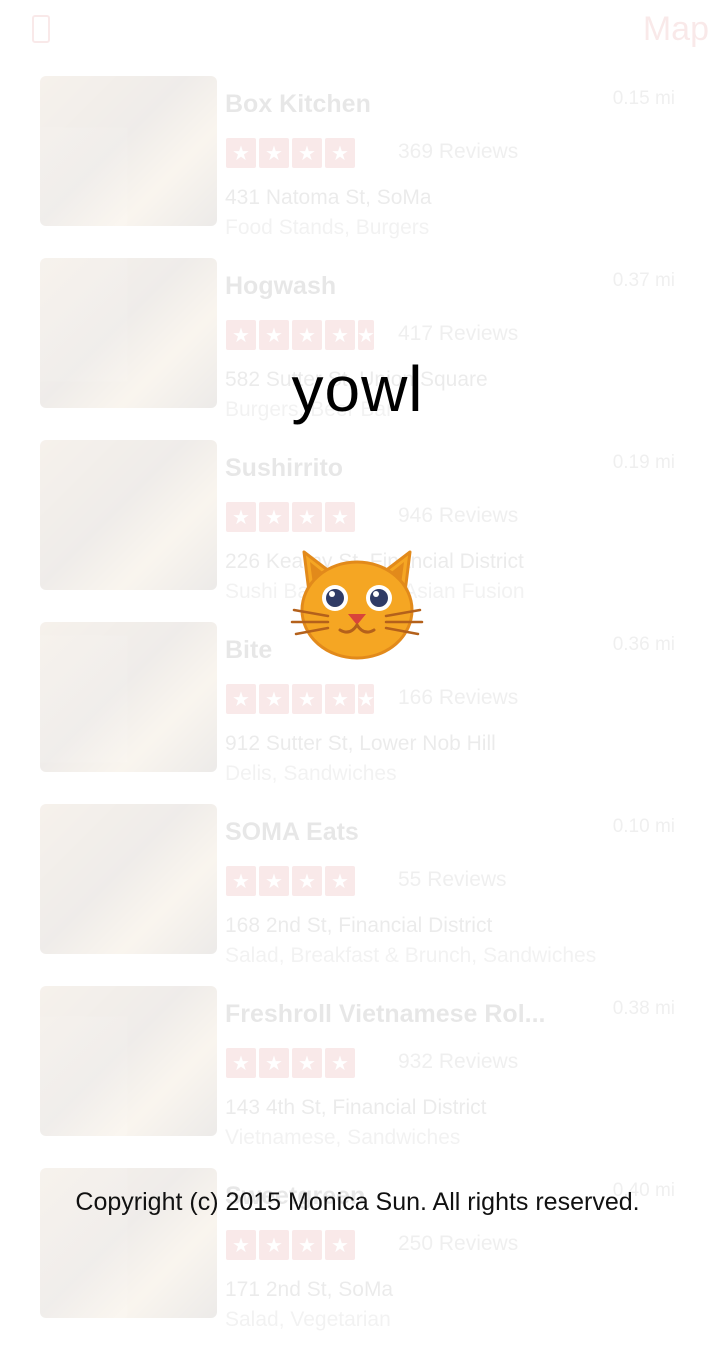  Describe the element at coordinates (411, 955) in the screenshot. I see `business-categories: Salad, Breakfast & Brunch, Sandwiches` at that location.